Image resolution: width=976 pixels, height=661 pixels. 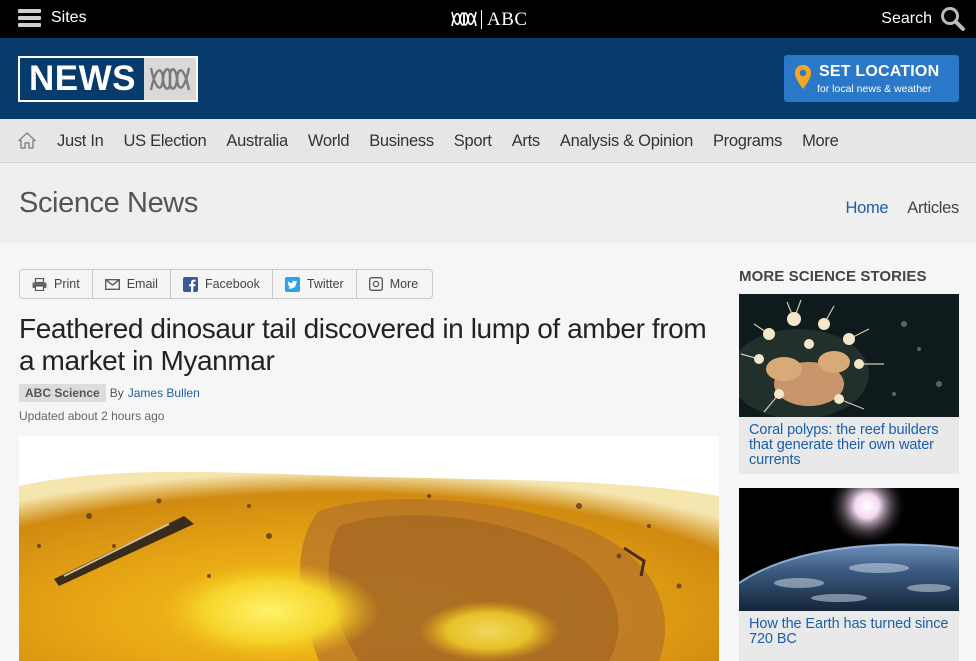 I want to click on nav-item-analysis-opinion: Analysis & Opinion, so click(x=626, y=141).